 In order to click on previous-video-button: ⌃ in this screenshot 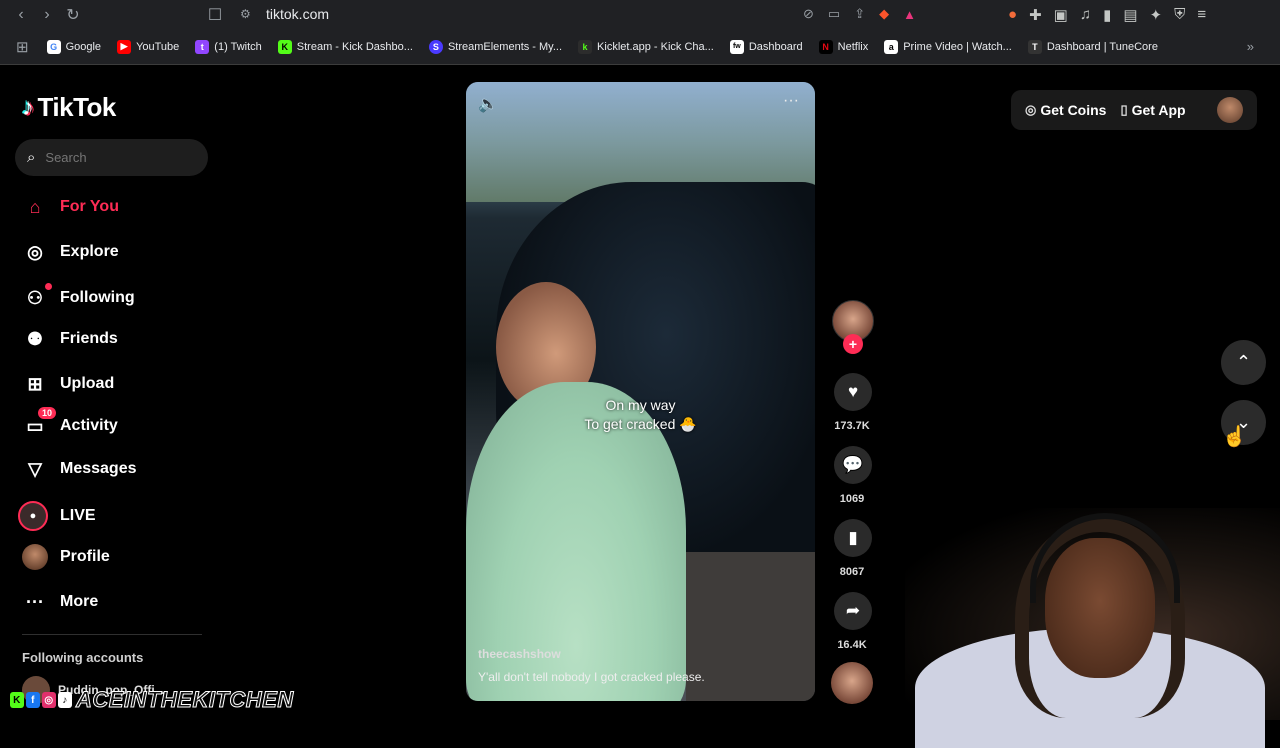, I will do `click(1243, 362)`.